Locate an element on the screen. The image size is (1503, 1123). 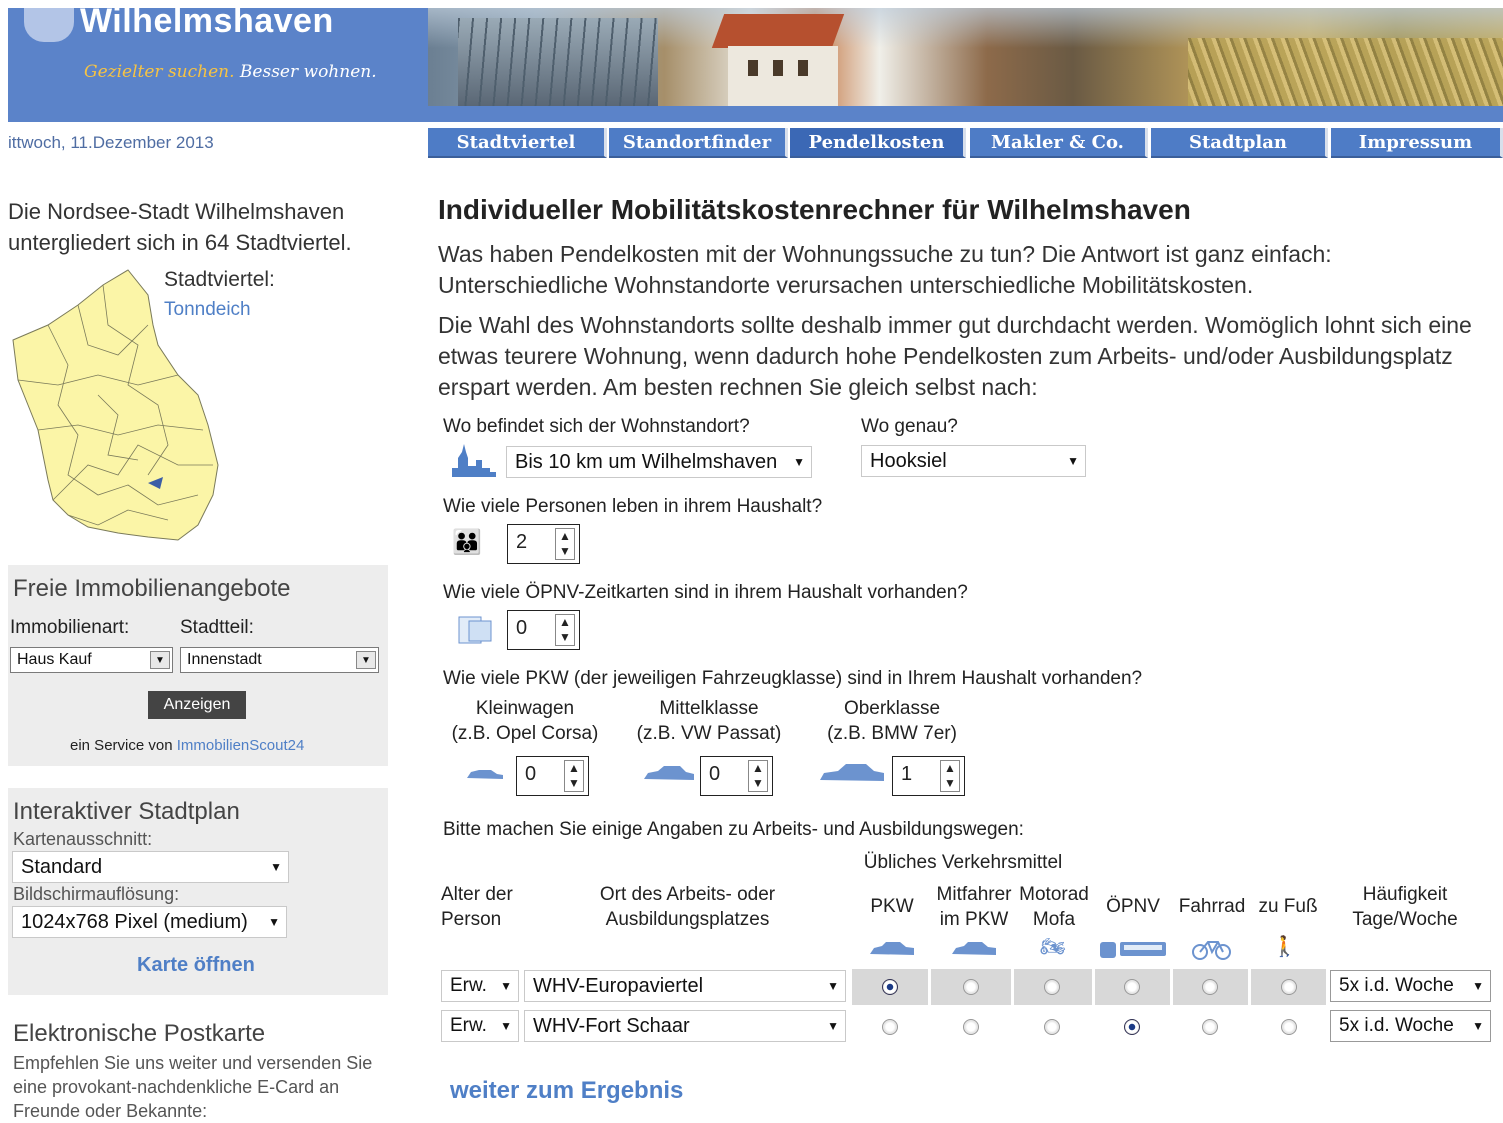
row2-freq-value: 5x i.d. Woche is located at coordinates (1396, 1025).